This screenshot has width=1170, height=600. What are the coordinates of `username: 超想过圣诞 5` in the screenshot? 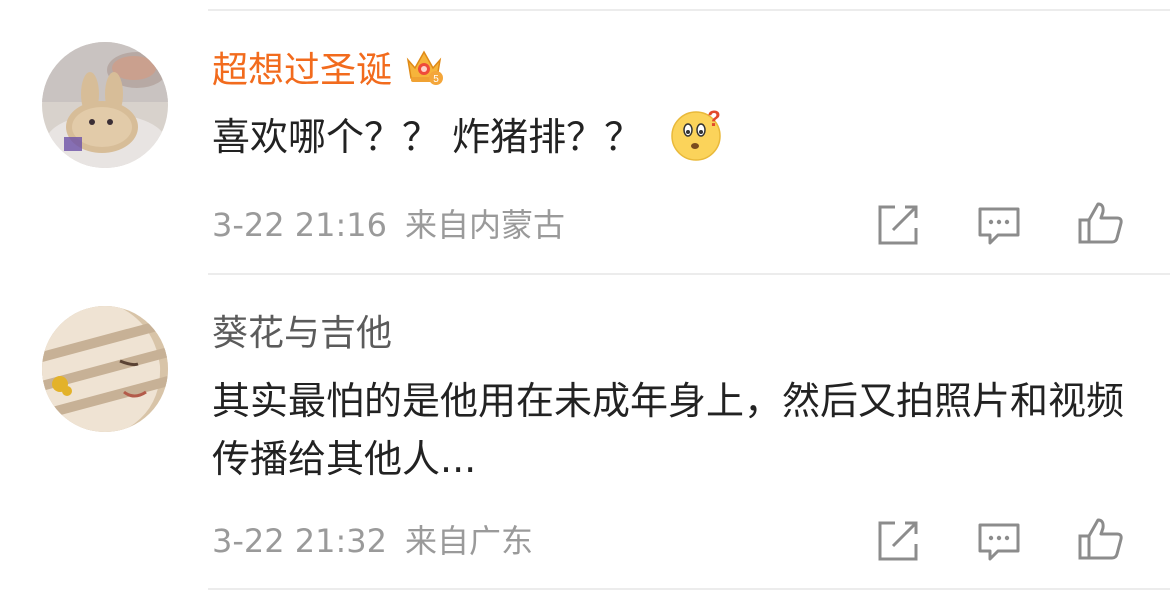 It's located at (329, 68).